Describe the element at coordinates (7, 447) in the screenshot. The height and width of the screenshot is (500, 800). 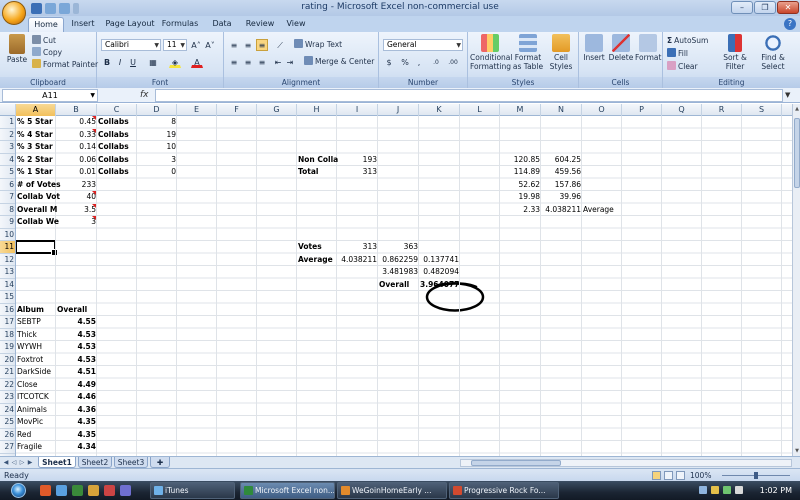
I see `row-header-27: 27` at that location.